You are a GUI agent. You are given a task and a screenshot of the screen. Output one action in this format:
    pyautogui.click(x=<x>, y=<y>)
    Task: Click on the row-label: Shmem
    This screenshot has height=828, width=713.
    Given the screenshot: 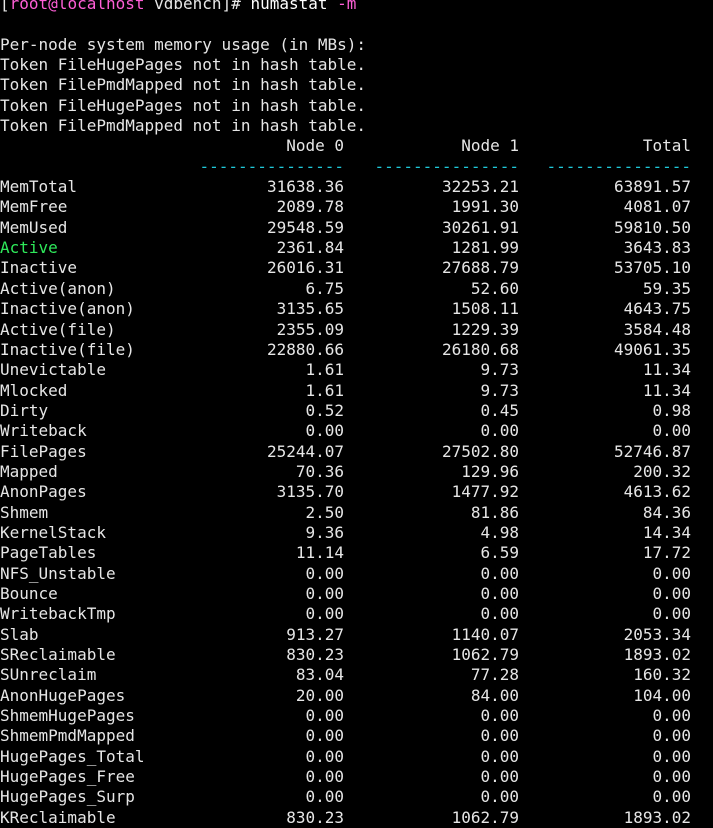 What is the action you would take?
    pyautogui.click(x=24, y=512)
    